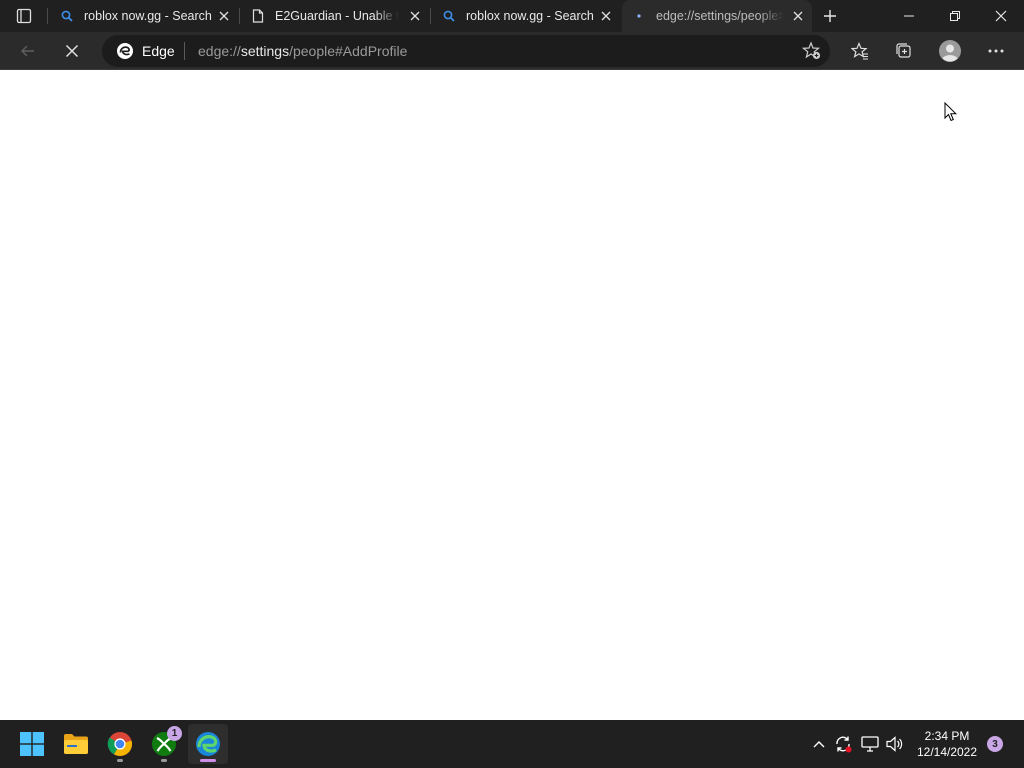 The height and width of the screenshot is (768, 1024). I want to click on favorites-button, so click(860, 51).